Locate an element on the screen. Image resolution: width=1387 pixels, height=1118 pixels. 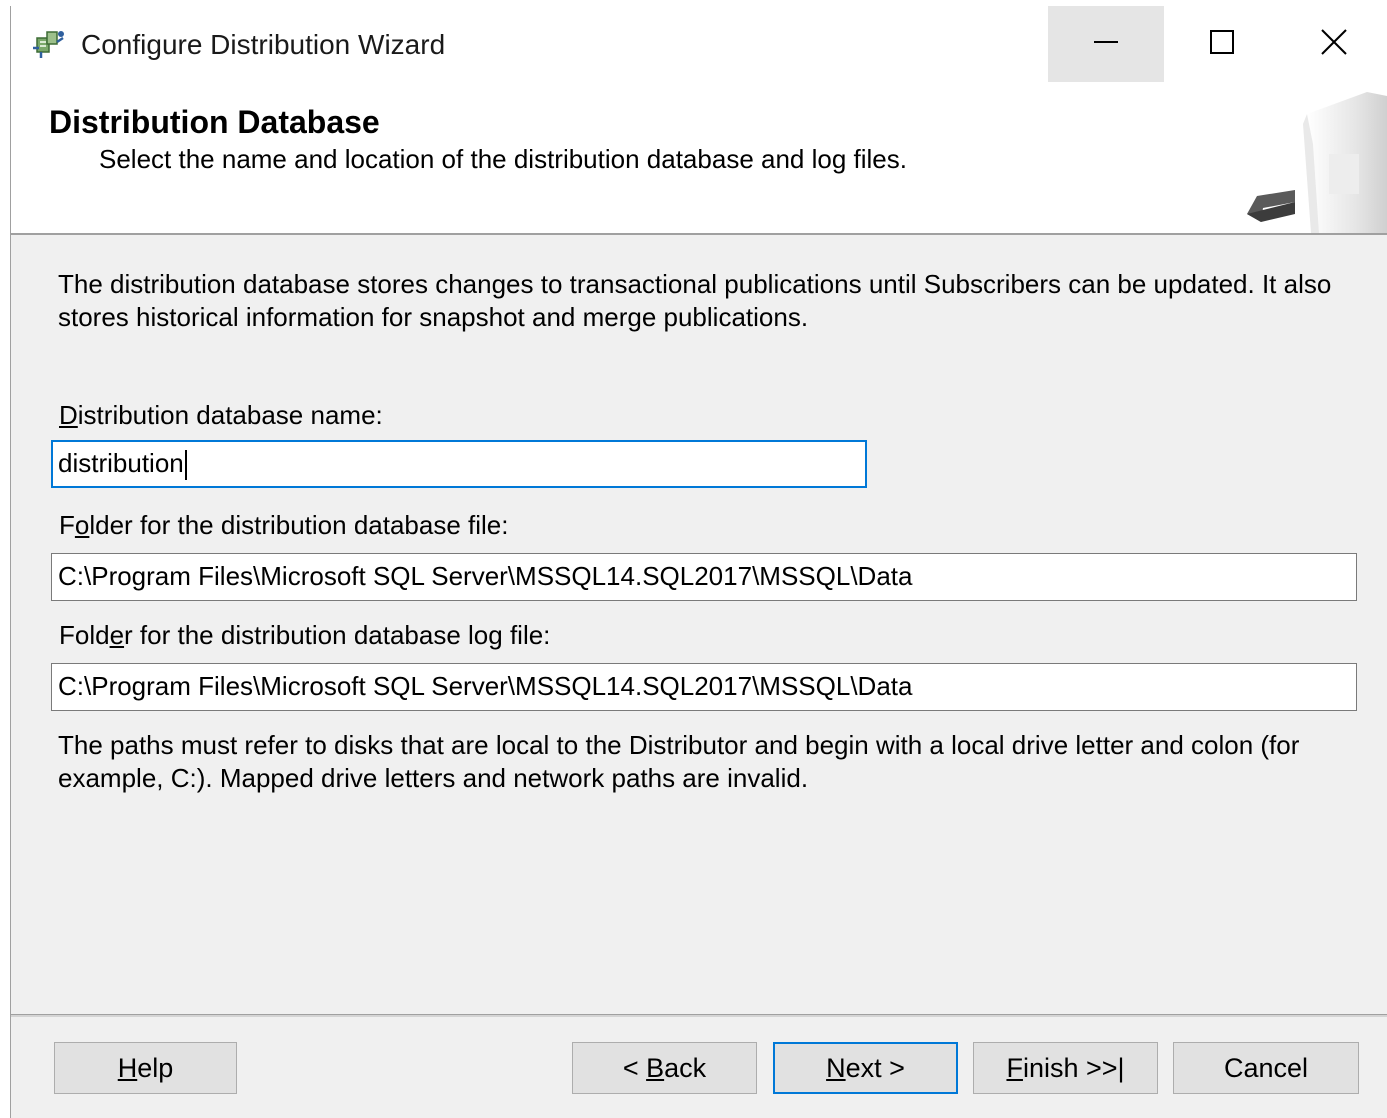
back-button-label: ack is located at coordinates (685, 1067).